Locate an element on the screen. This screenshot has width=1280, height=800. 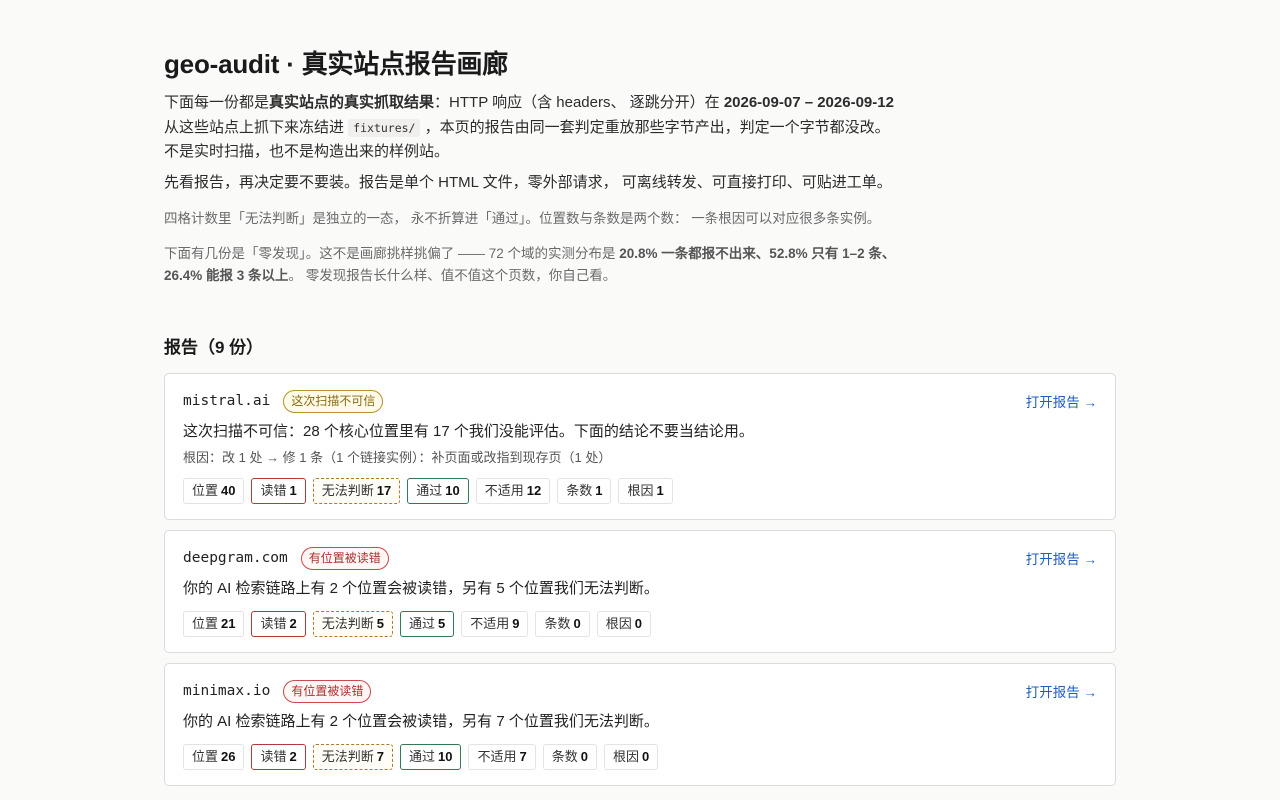
count-chips: 位置 21 读错 2 无法判断 5 通过 5 不适用 9 条数 0 根因 0 is located at coordinates (640, 624).